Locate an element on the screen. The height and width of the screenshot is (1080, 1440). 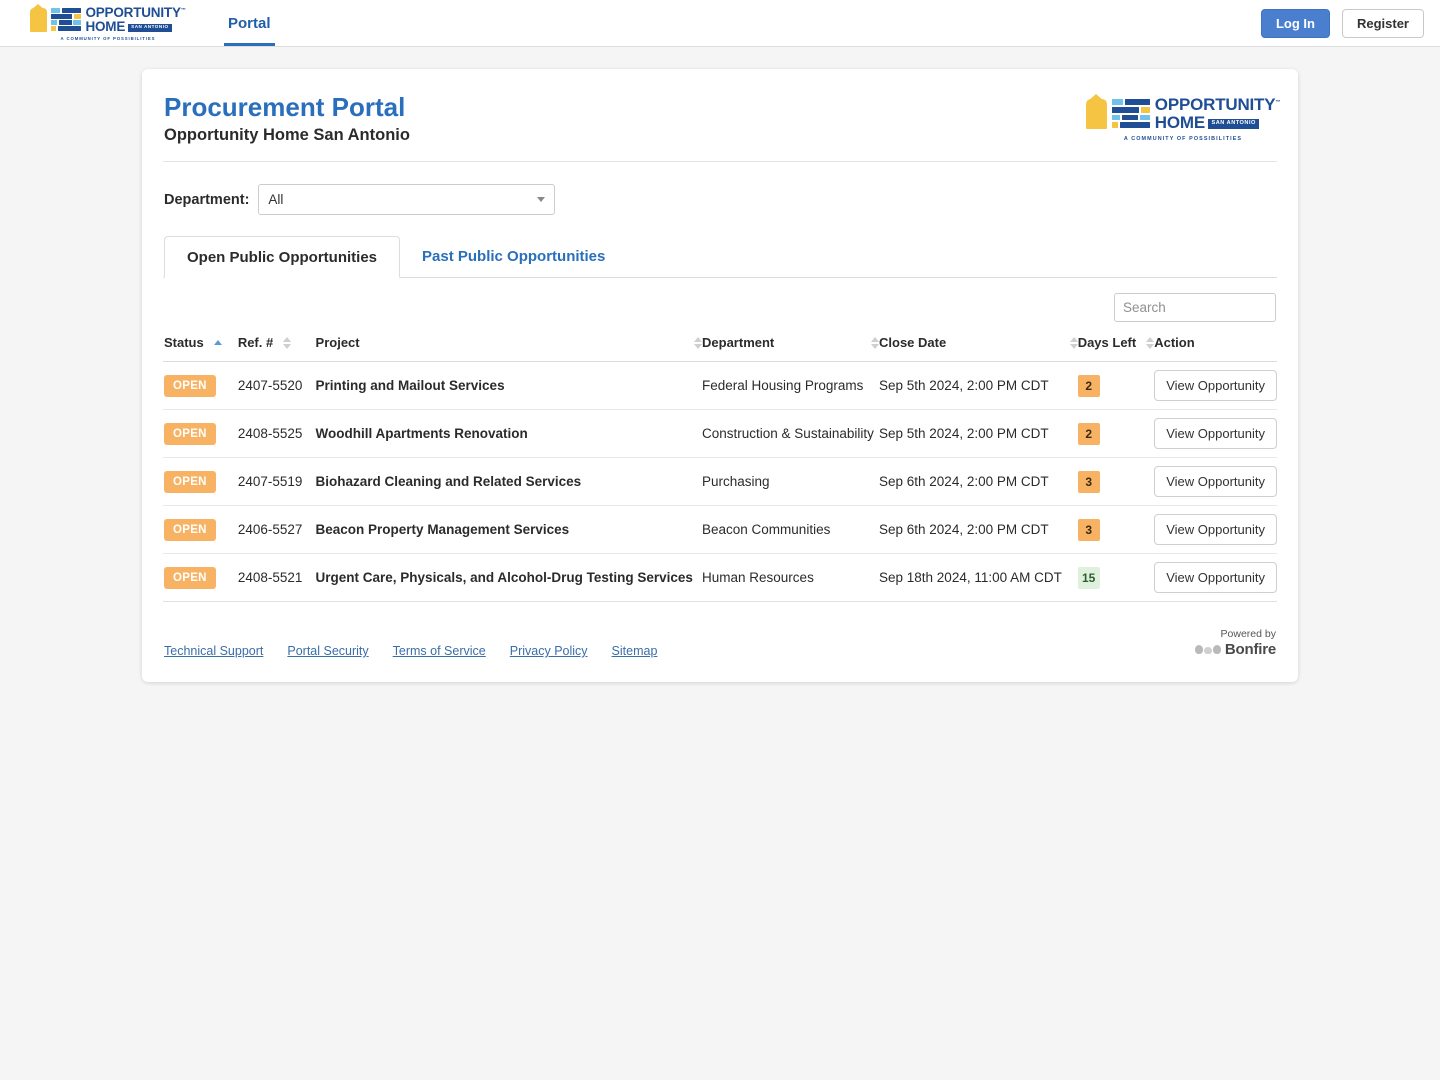
sort-both-icon is located at coordinates (1073, 342).